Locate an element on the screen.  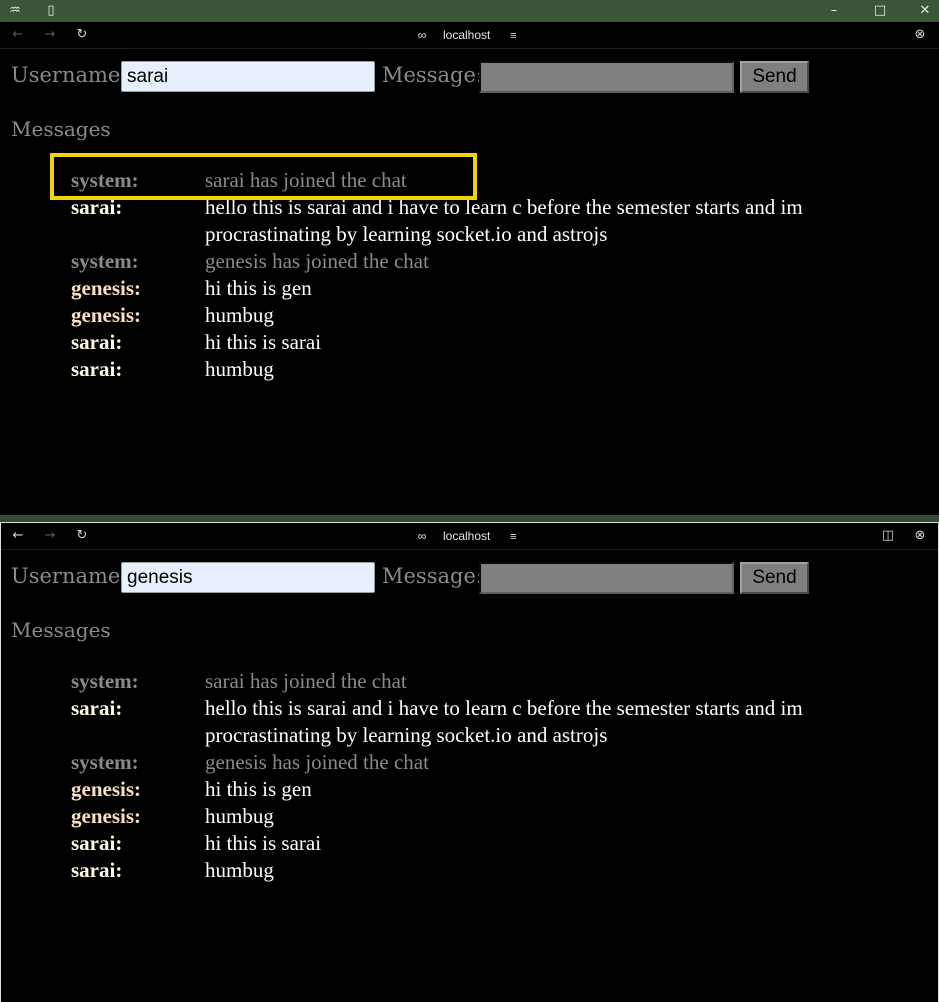
title-bar: ♒ ▯ – □ ✕ is located at coordinates (469, 11).